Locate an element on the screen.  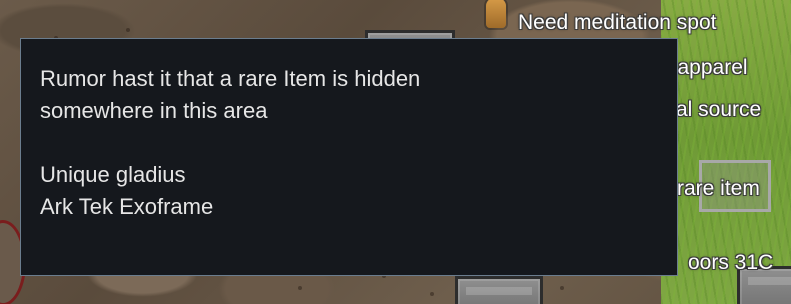
tooltip-line-3: Unique gladius is located at coordinates (113, 174).